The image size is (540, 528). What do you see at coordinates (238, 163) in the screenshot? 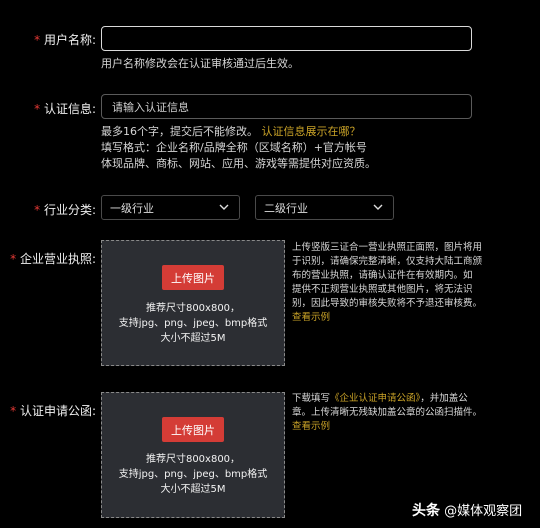
I see `cert-info-hint-3: 体现品牌、商标、网站、应用、游戏等需提供对应资质。` at bounding box center [238, 163].